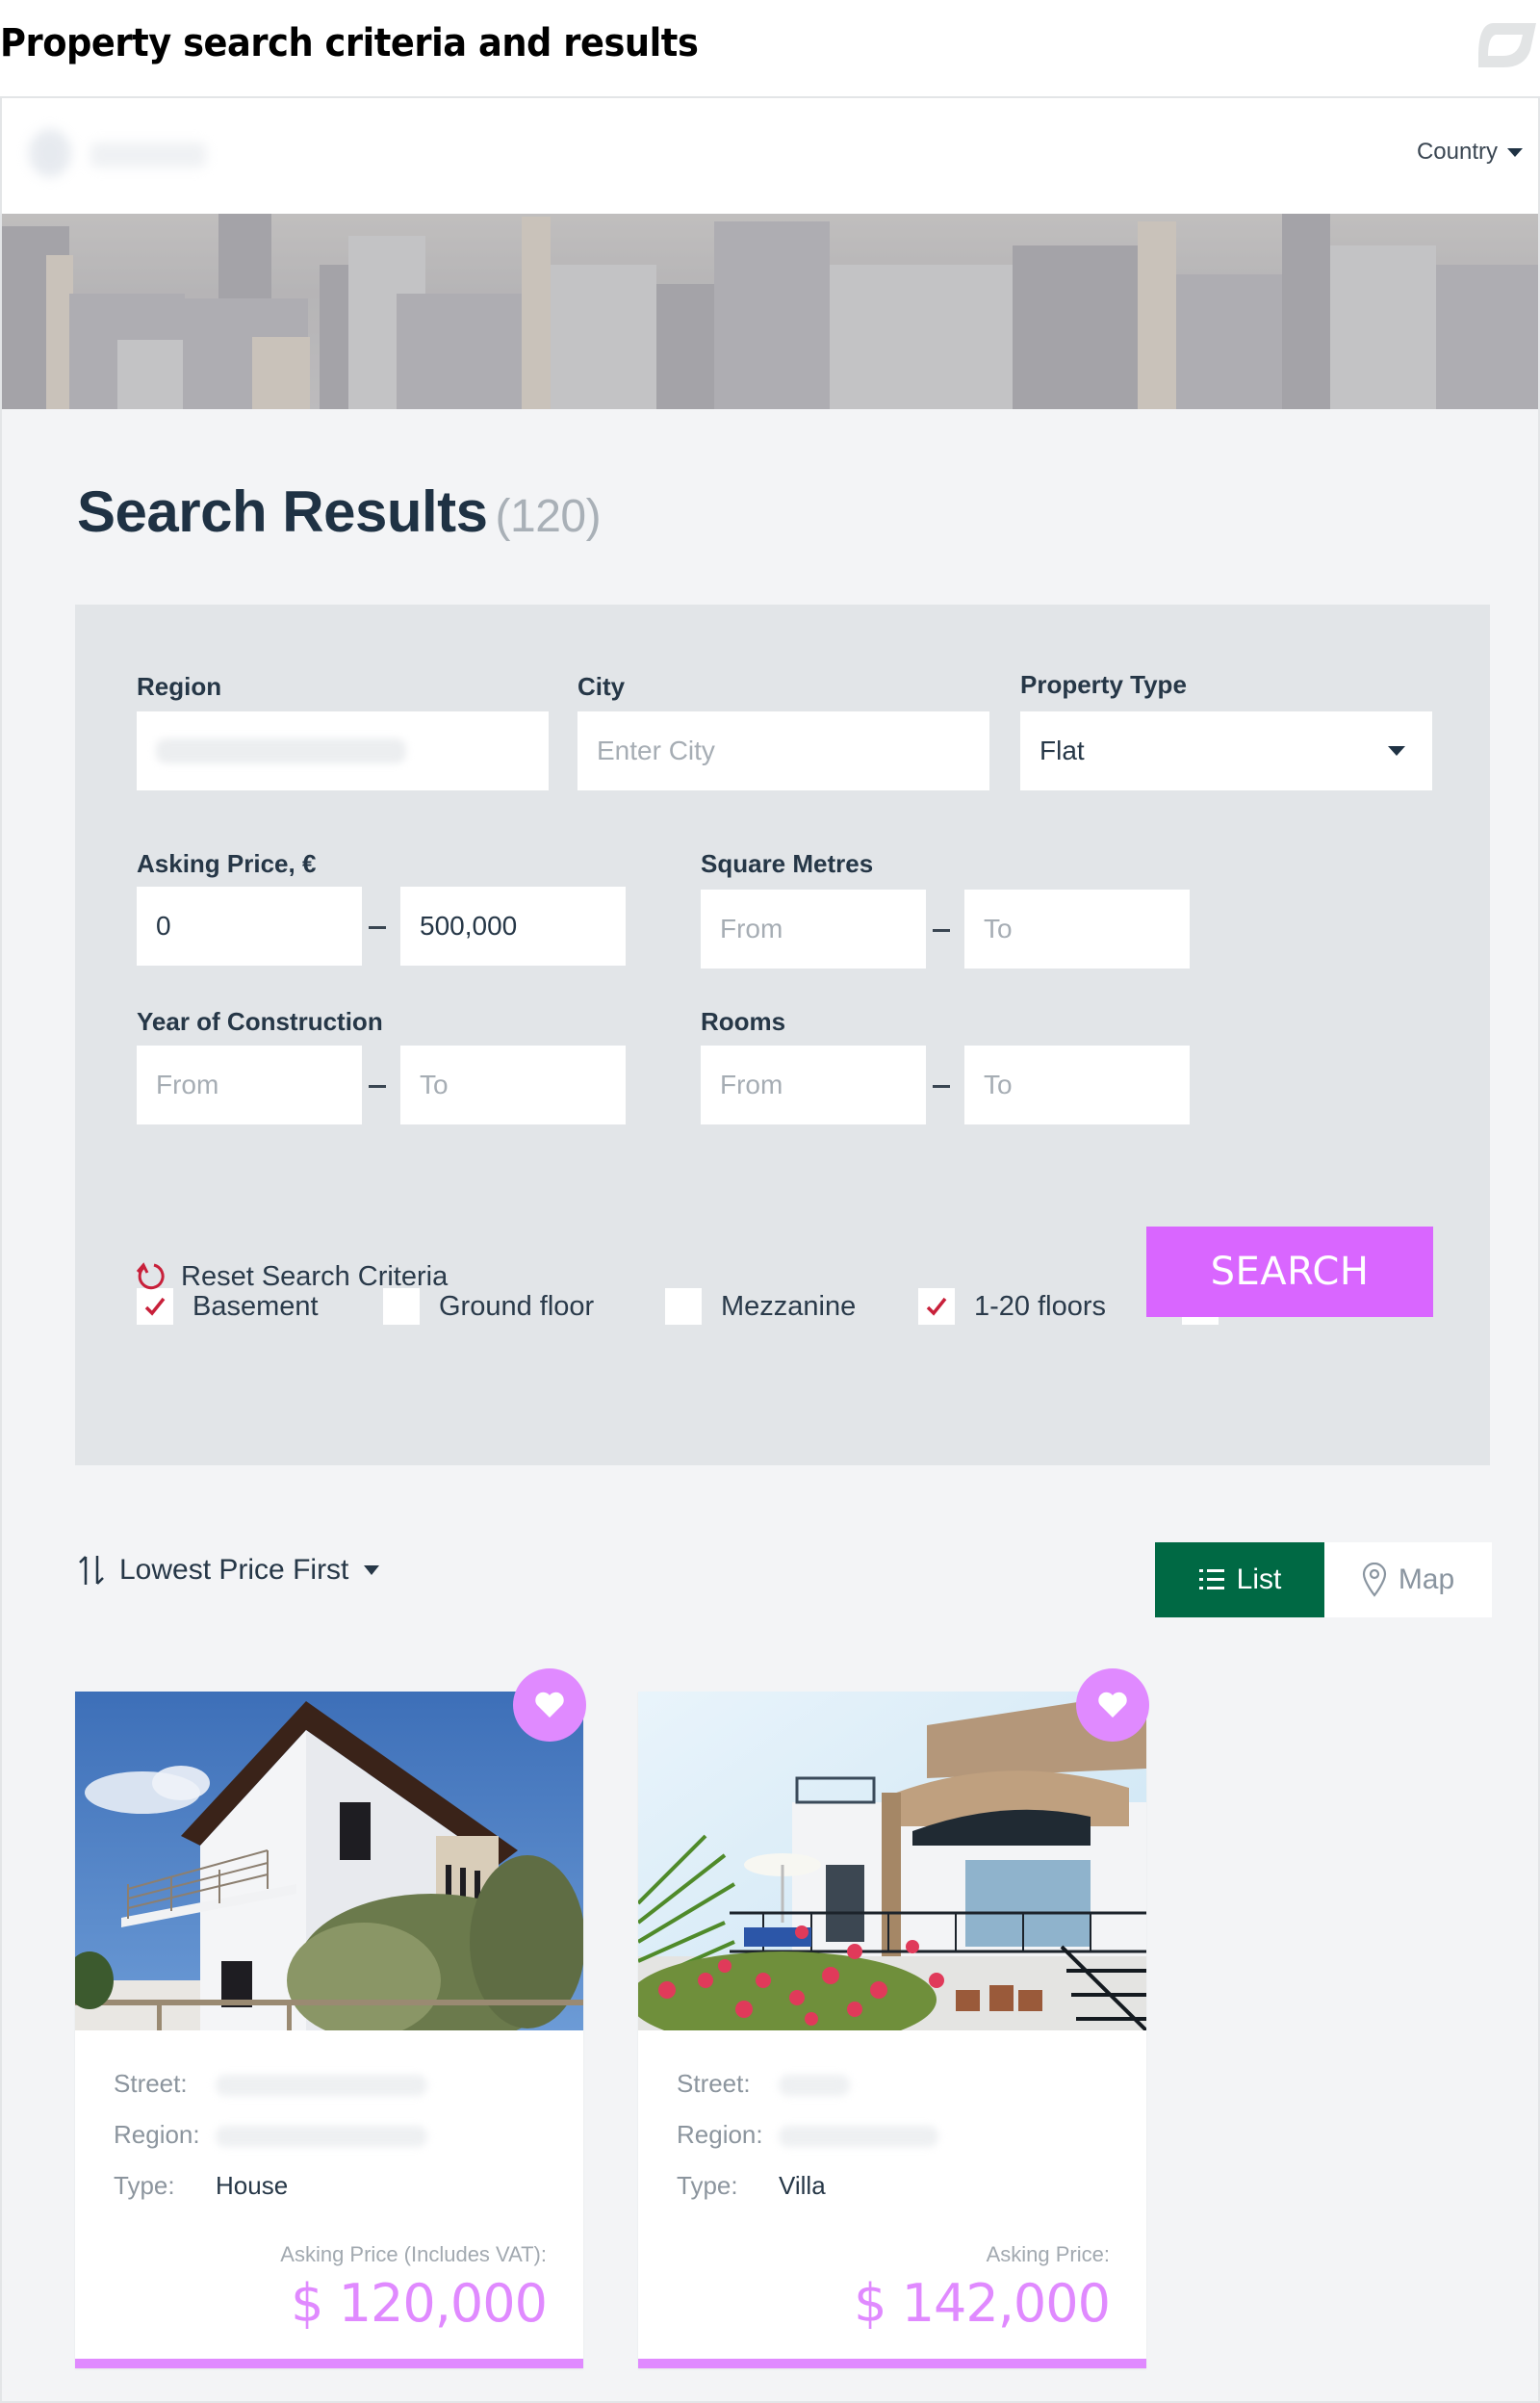 This screenshot has height=2403, width=1540. I want to click on reset-search-criteria-link: Reset Search Criteria, so click(290, 1276).